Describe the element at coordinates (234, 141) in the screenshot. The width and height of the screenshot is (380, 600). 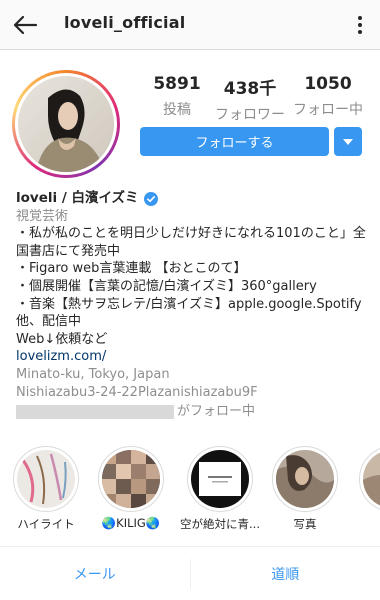
I see `follow-button: フォローする` at that location.